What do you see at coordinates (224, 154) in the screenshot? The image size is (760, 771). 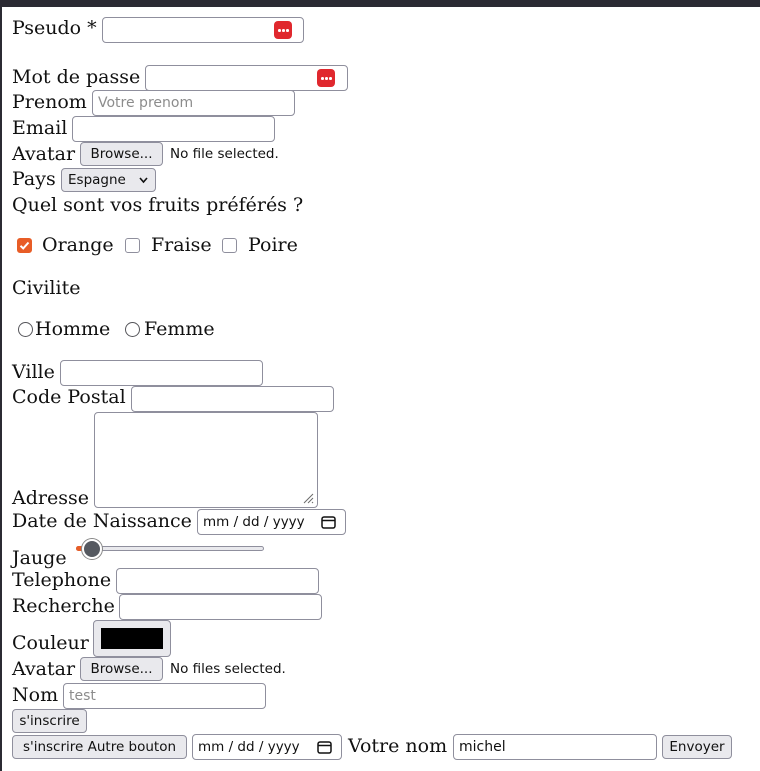 I see `avatar-file-status: No file selected.` at bounding box center [224, 154].